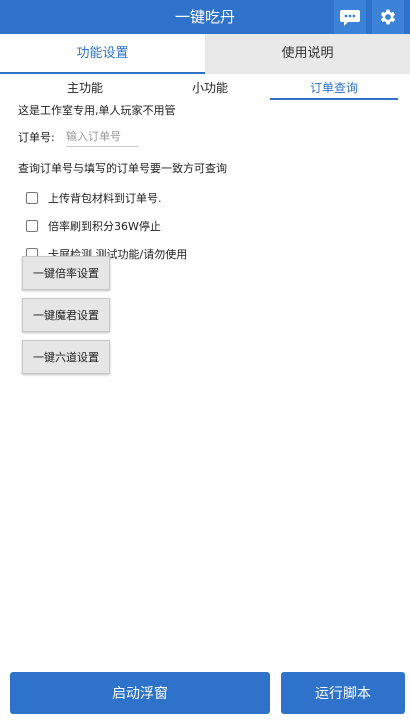  Describe the element at coordinates (208, 137) in the screenshot. I see `order-number-row: 订单号:` at that location.